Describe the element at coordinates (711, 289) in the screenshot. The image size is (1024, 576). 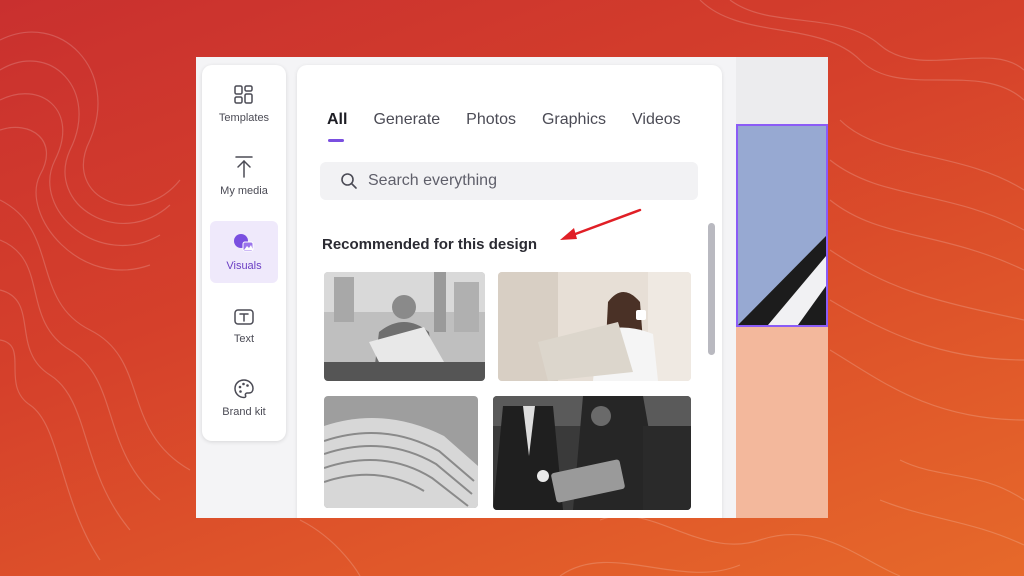
I see `panel-scrollbar` at that location.